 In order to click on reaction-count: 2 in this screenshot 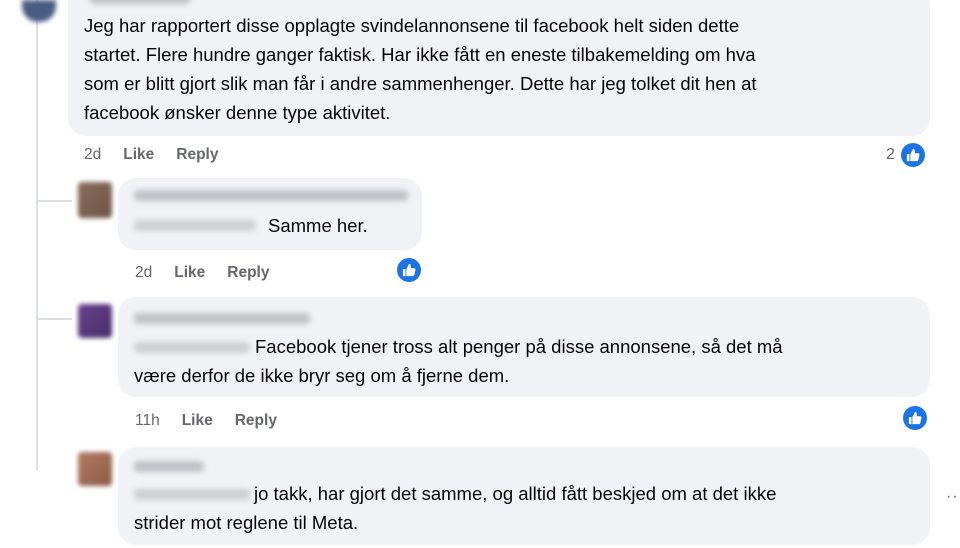, I will do `click(890, 155)`.